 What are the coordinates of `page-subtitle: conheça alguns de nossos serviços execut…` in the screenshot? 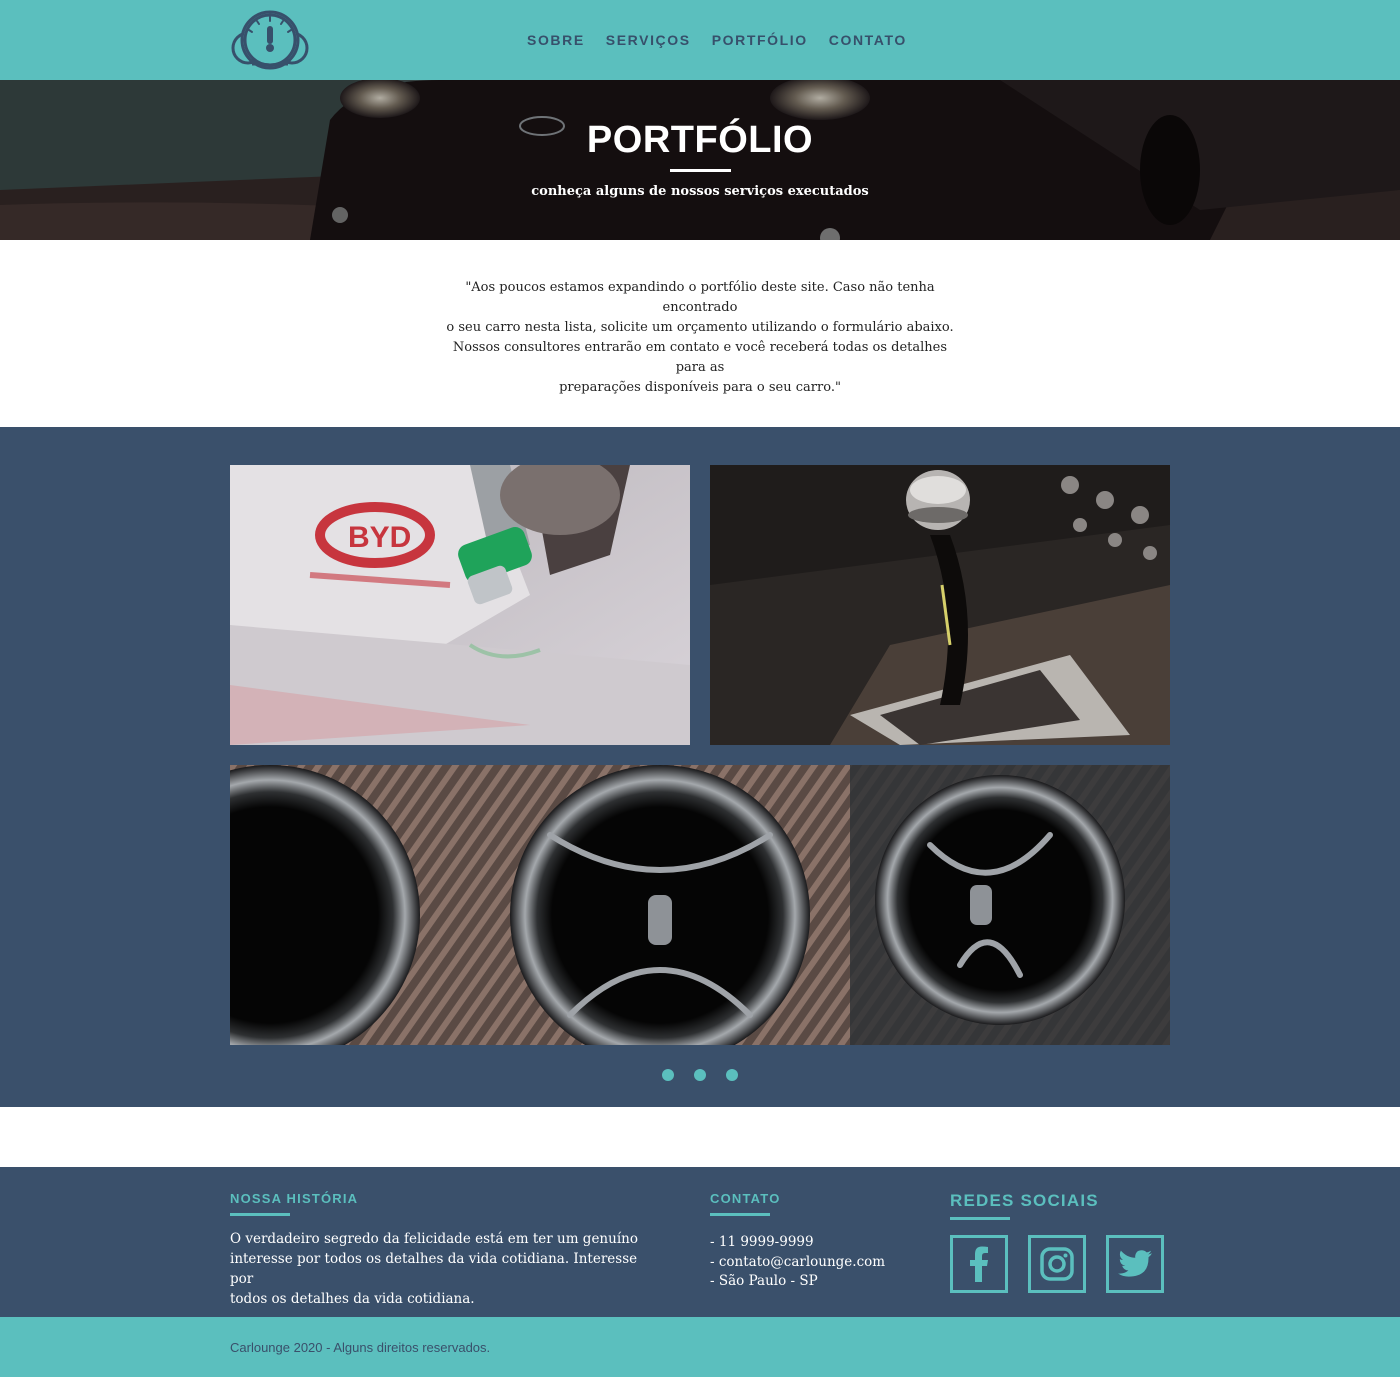 It's located at (700, 191).